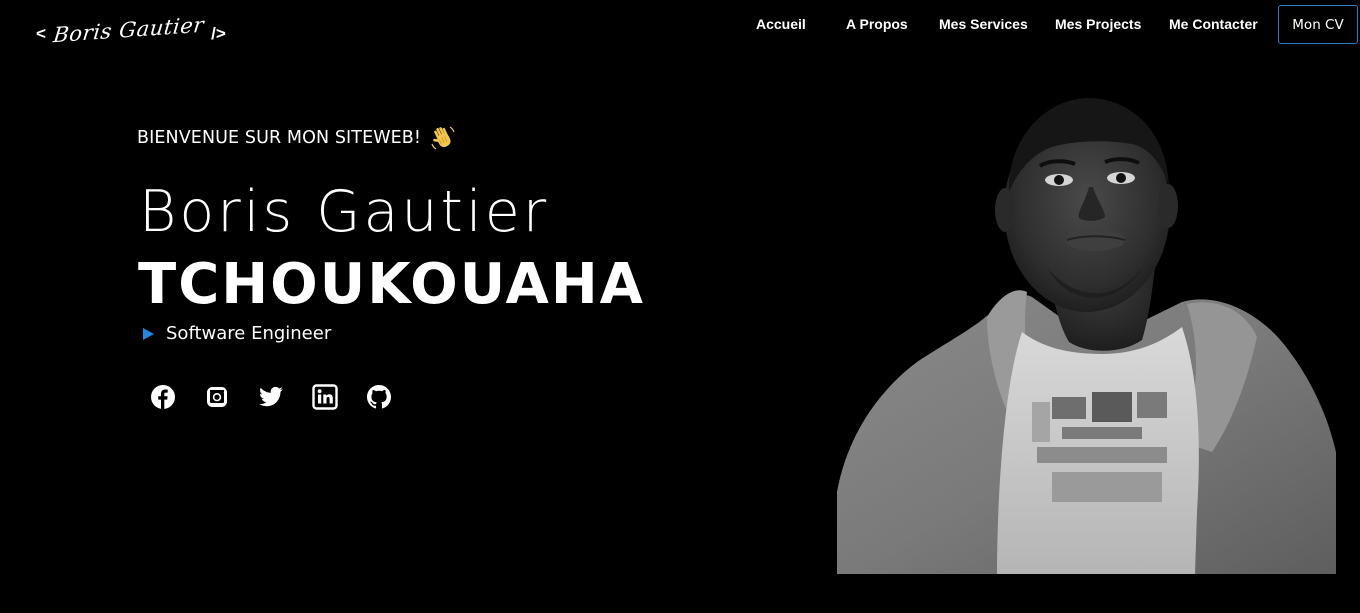 The image size is (1360, 613). Describe the element at coordinates (231, 397) in the screenshot. I see `social-link-instagram` at that location.